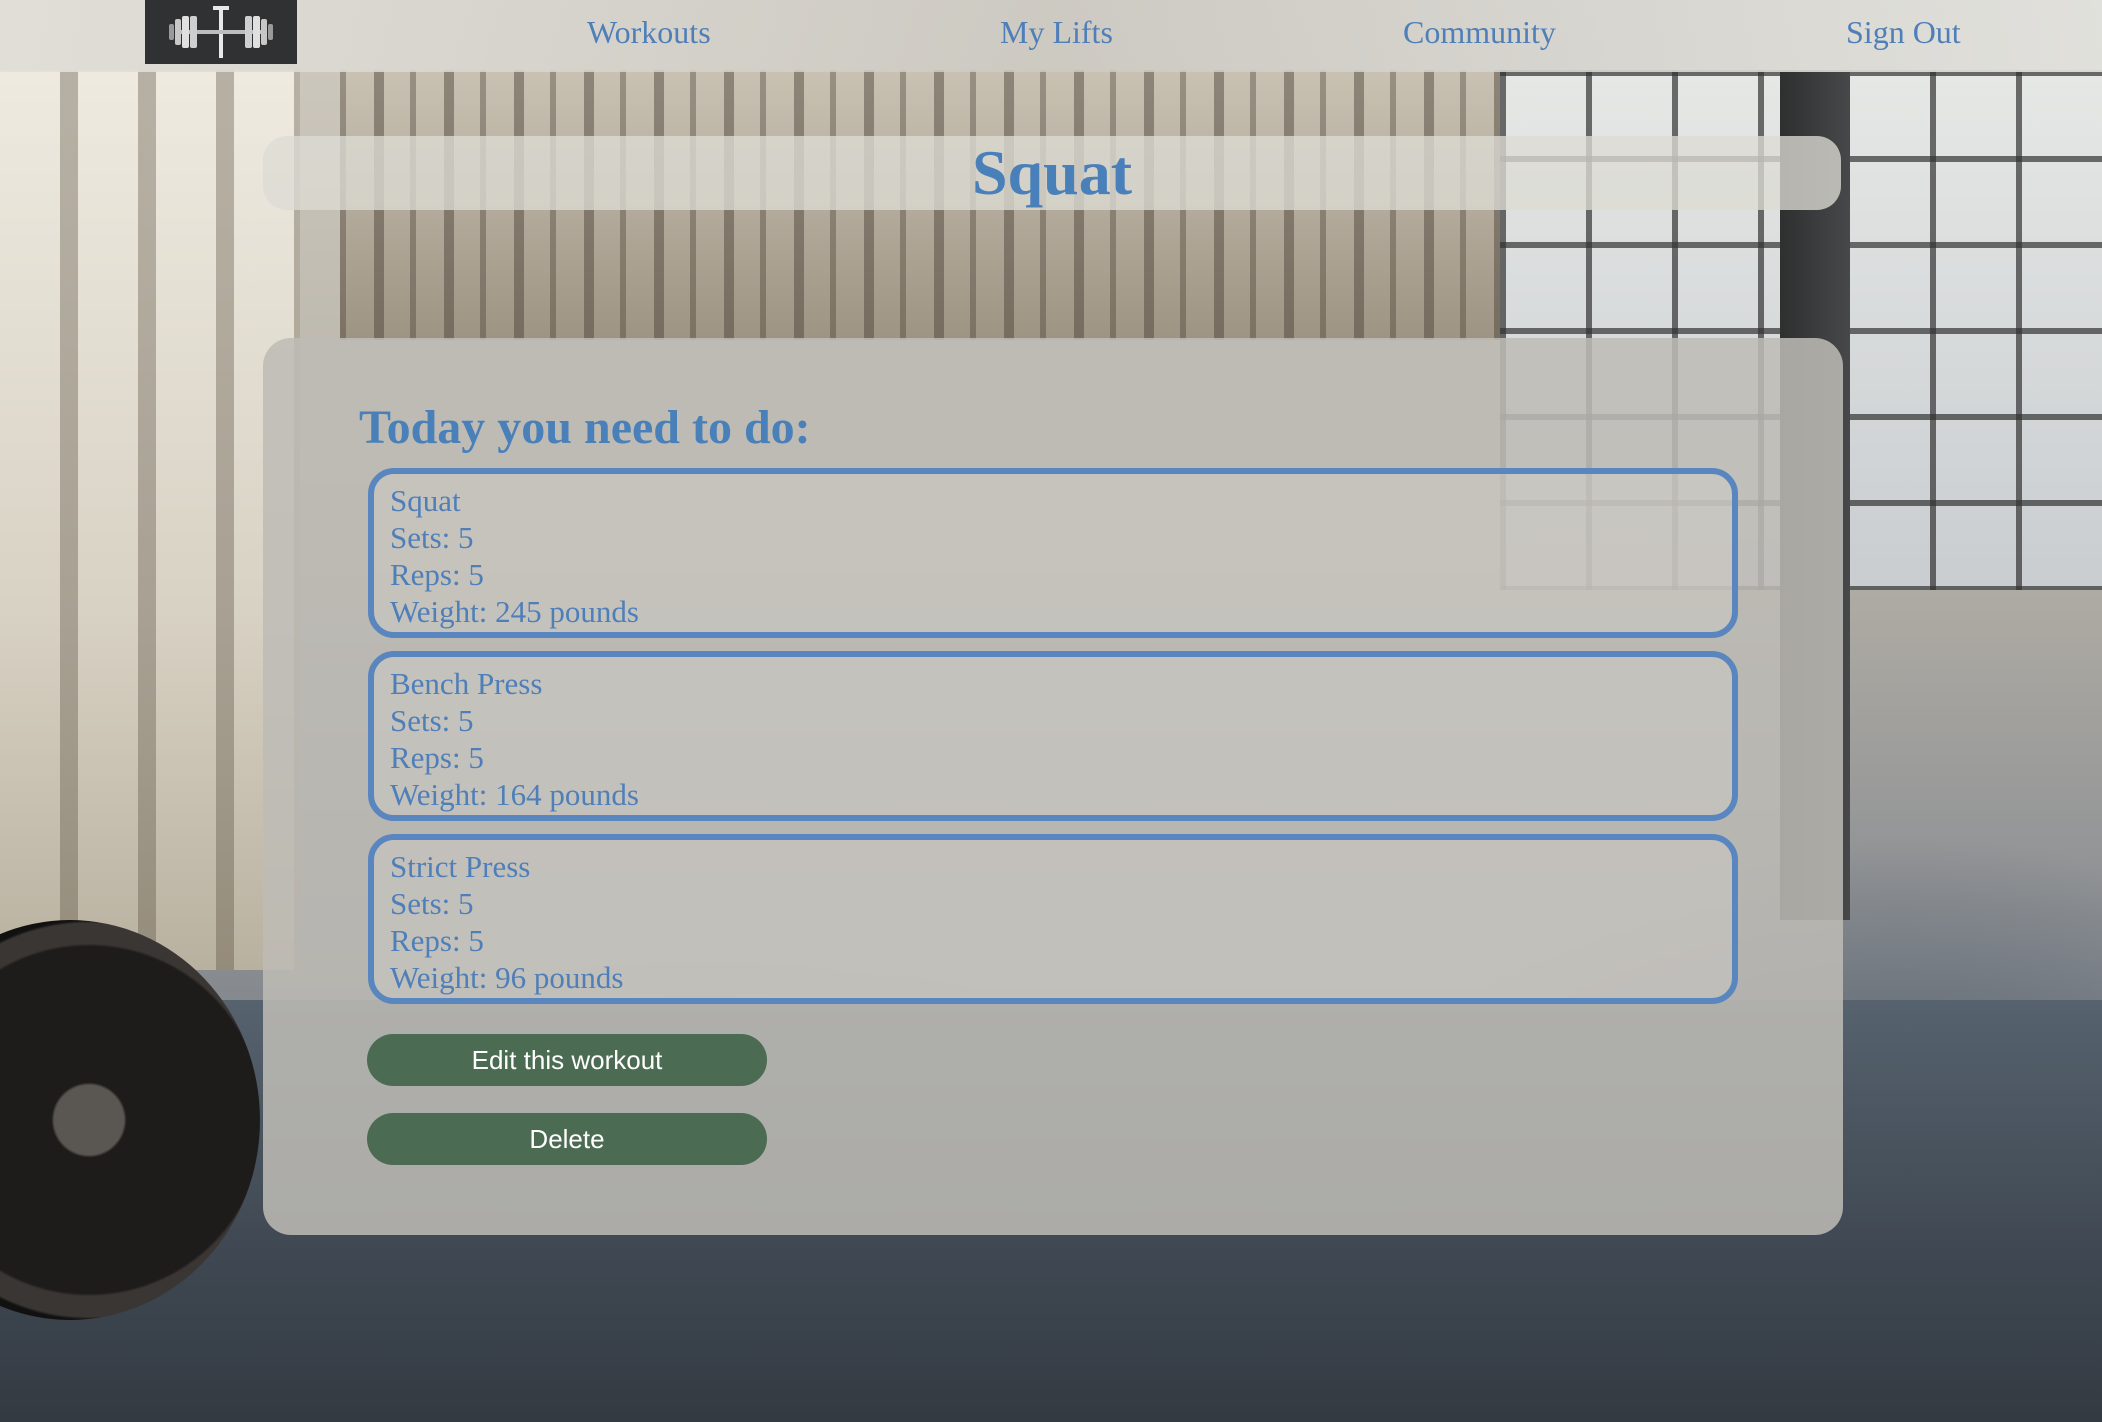 This screenshot has width=2102, height=1422. What do you see at coordinates (1479, 32) in the screenshot?
I see `nav-link-community: Community` at bounding box center [1479, 32].